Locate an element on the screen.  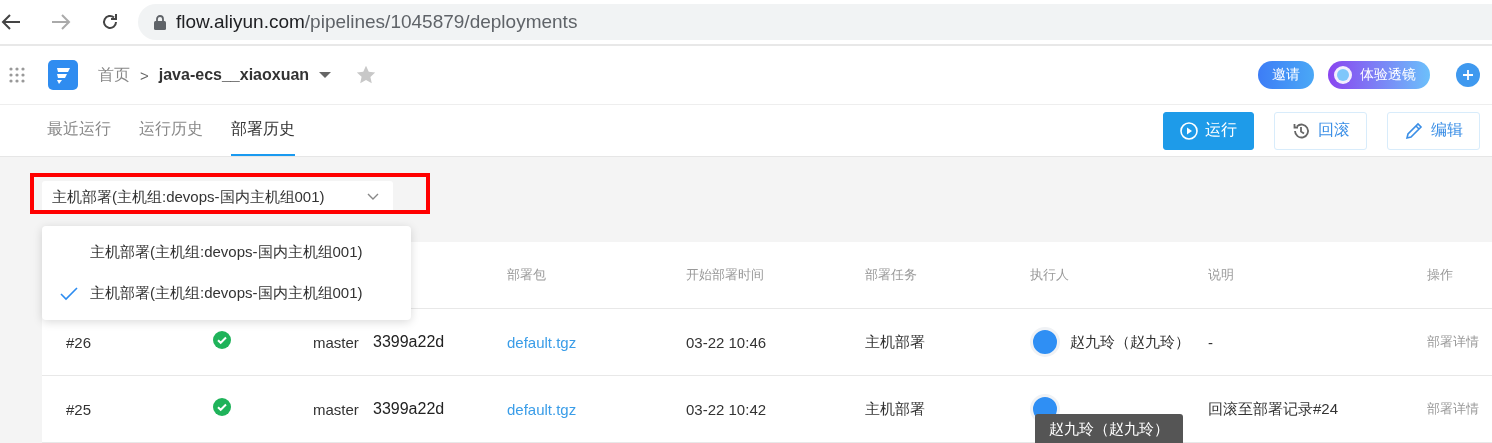
column-header: 操作 is located at coordinates (1440, 275).